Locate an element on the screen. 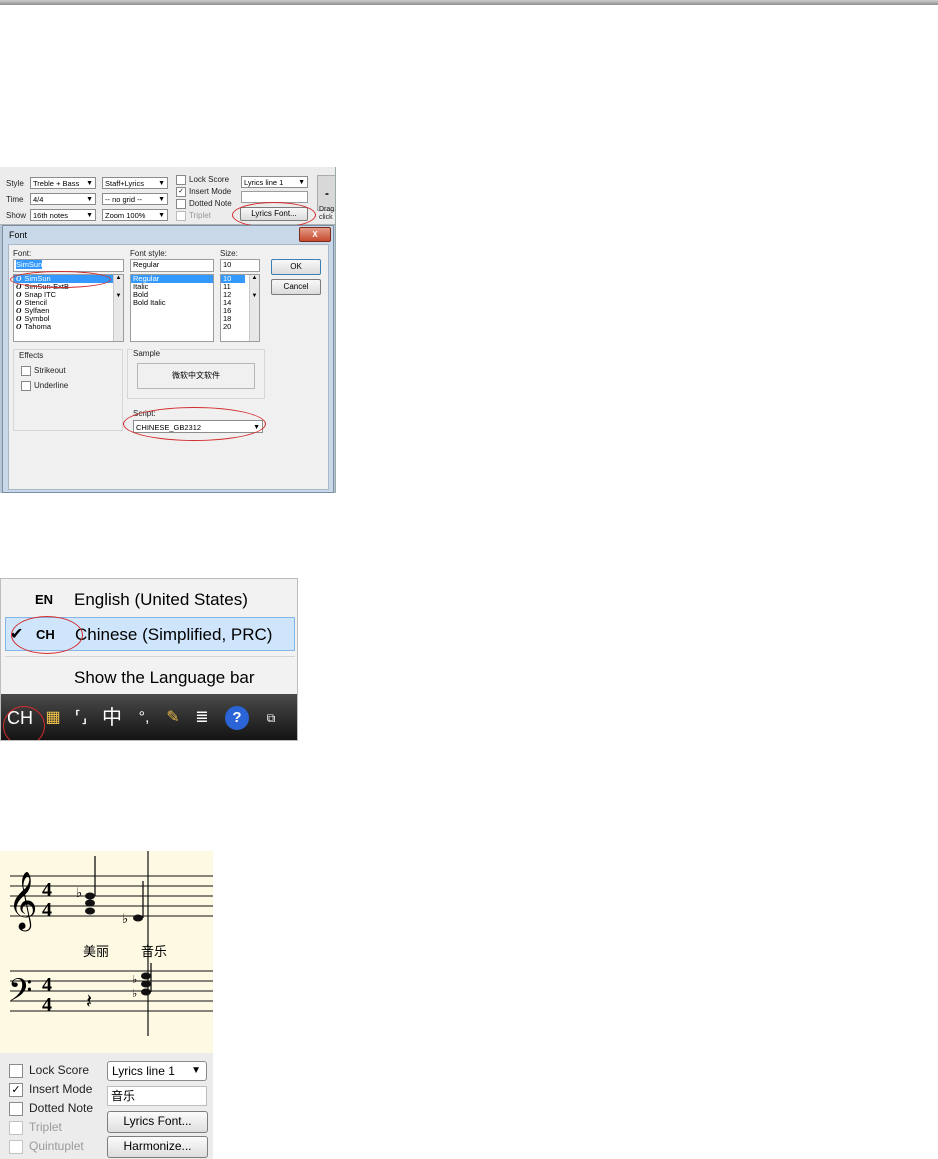 The width and height of the screenshot is (938, 1159). help-button: ? is located at coordinates (237, 718).